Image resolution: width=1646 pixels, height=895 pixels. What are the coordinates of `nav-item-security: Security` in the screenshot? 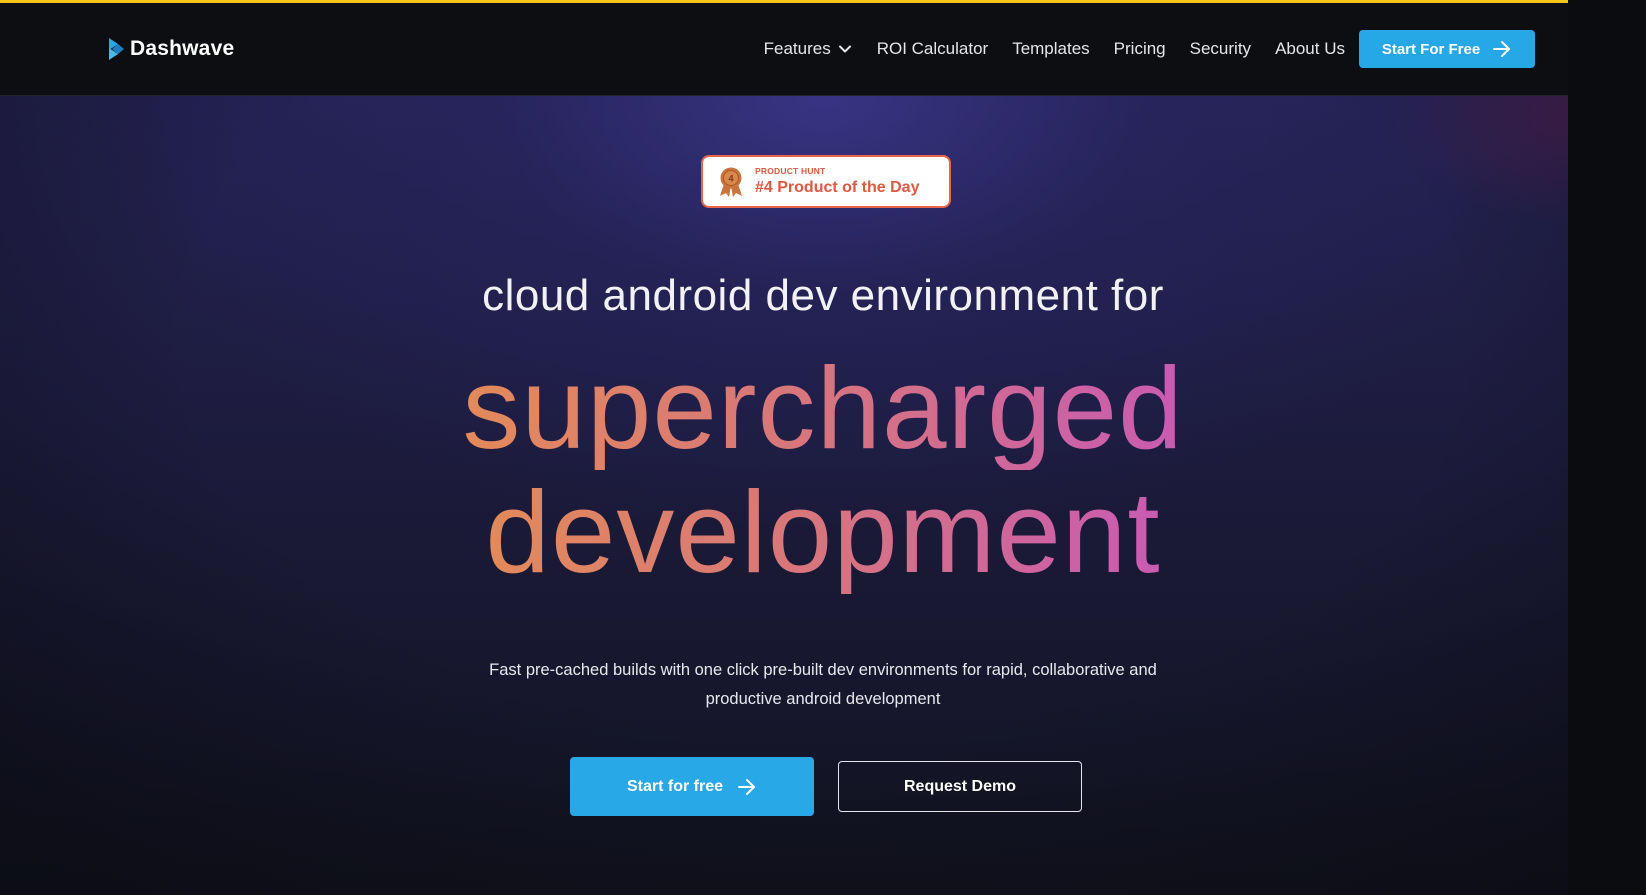 It's located at (1220, 49).